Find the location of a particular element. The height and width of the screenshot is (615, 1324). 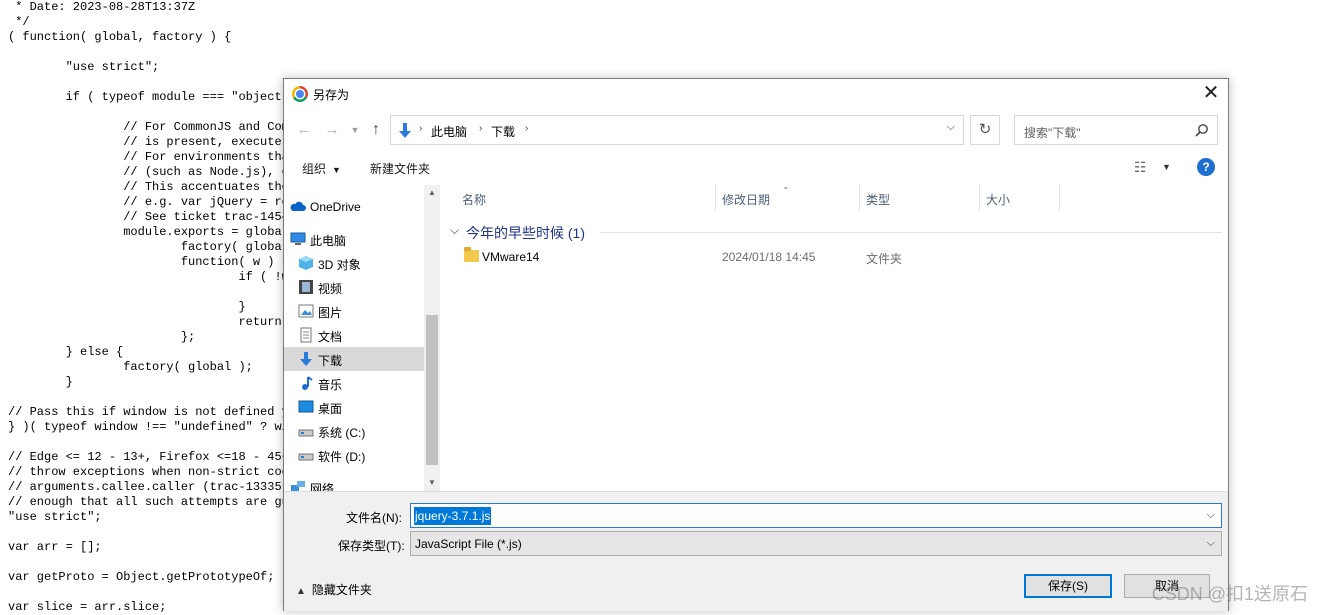

drive-icon is located at coordinates (306, 455).